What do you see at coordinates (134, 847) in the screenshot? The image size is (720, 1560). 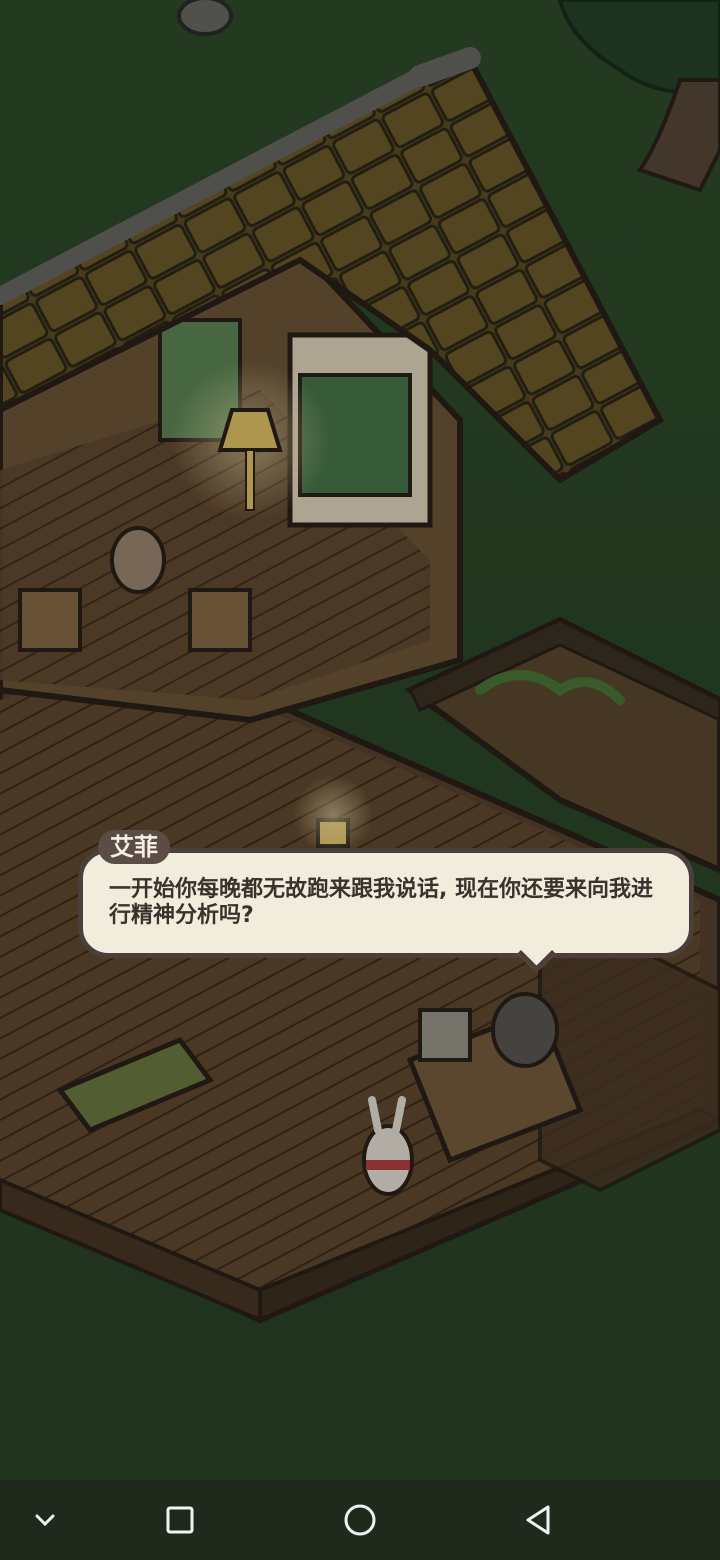 I see `speaker-name-tag: 艾菲` at bounding box center [134, 847].